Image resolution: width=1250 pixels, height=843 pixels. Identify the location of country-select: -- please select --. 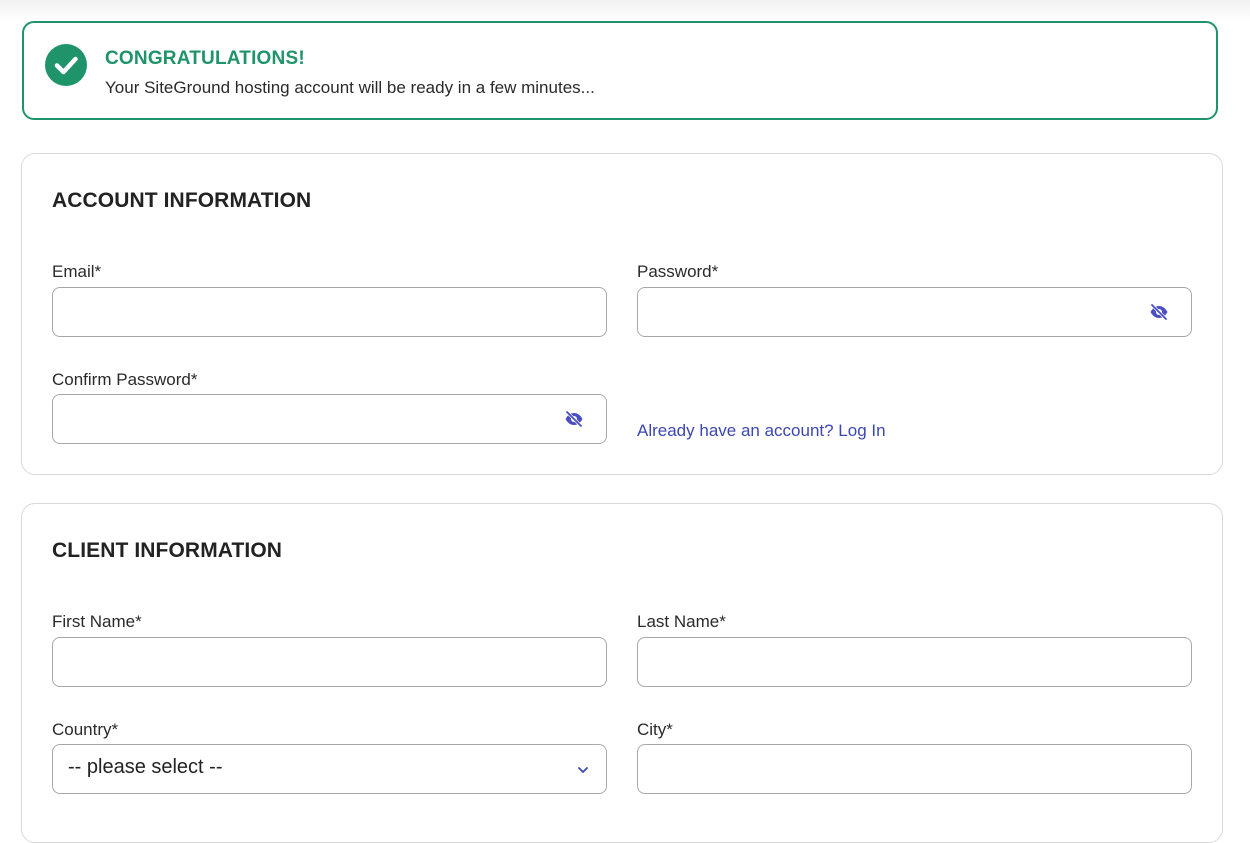
(329, 769).